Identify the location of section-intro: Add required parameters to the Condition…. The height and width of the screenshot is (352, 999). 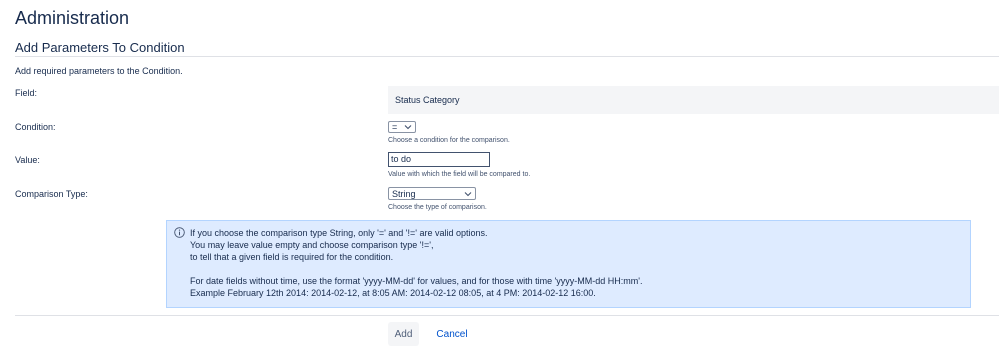
(99, 71).